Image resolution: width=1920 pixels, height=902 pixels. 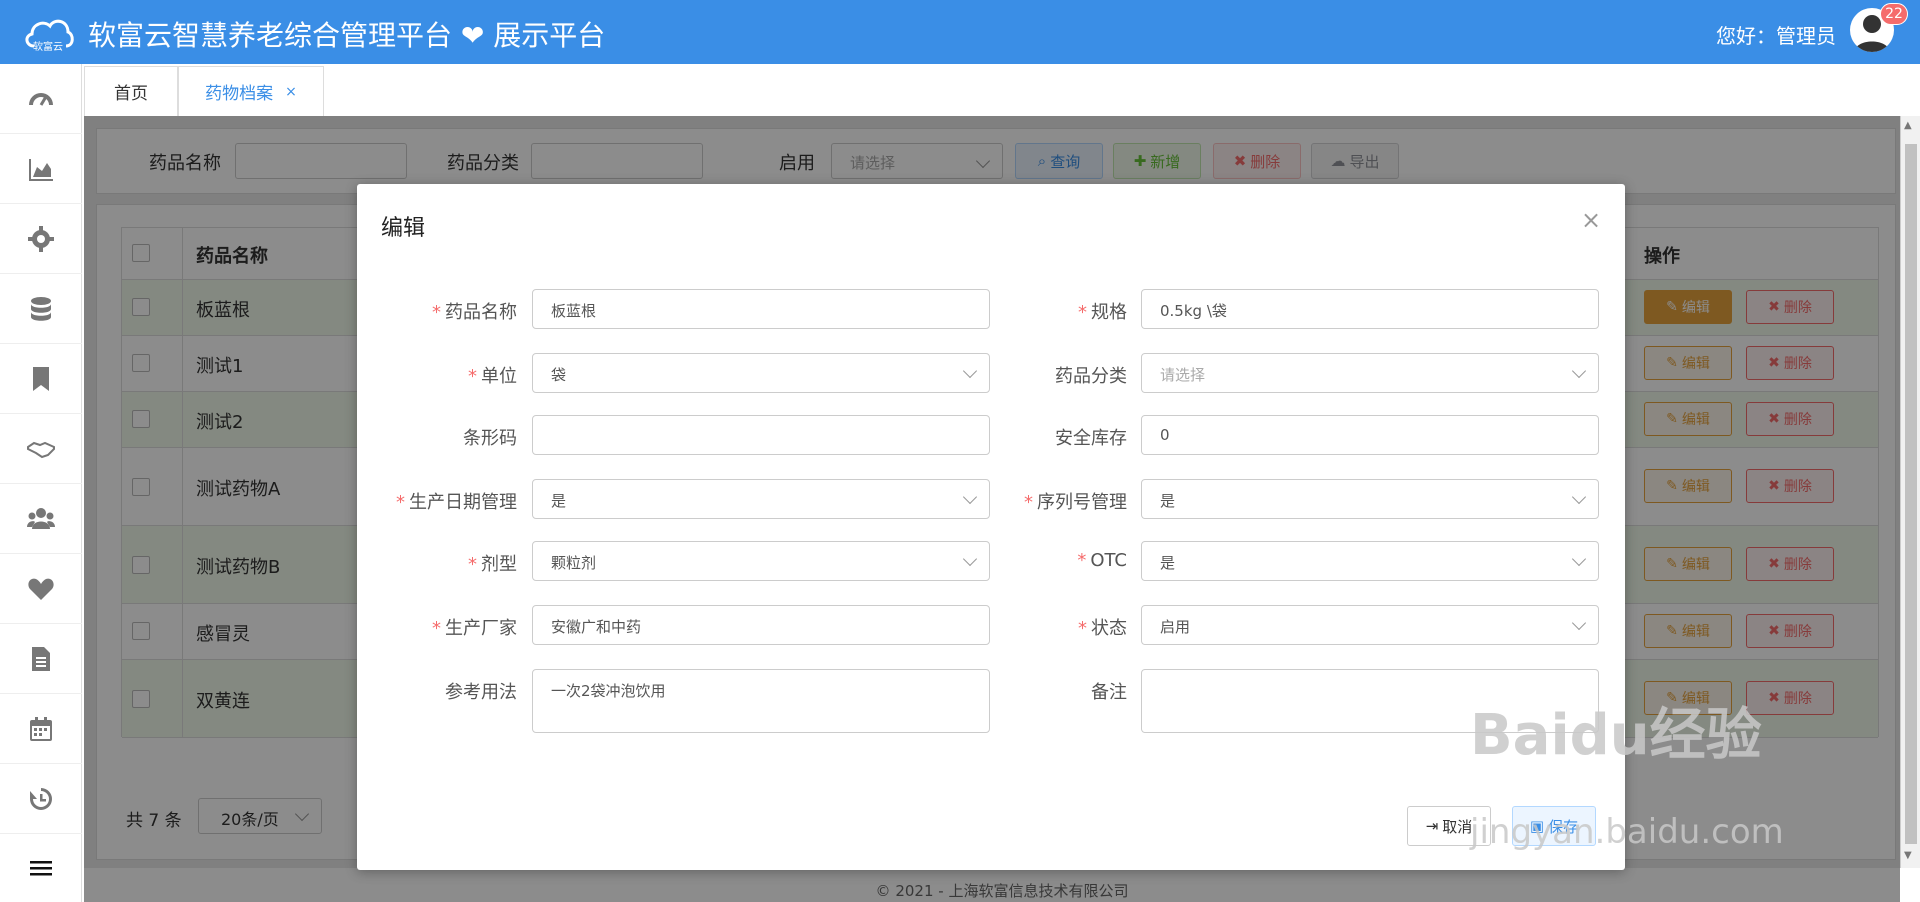 What do you see at coordinates (492, 376) in the screenshot?
I see `unit-label: * 单位` at bounding box center [492, 376].